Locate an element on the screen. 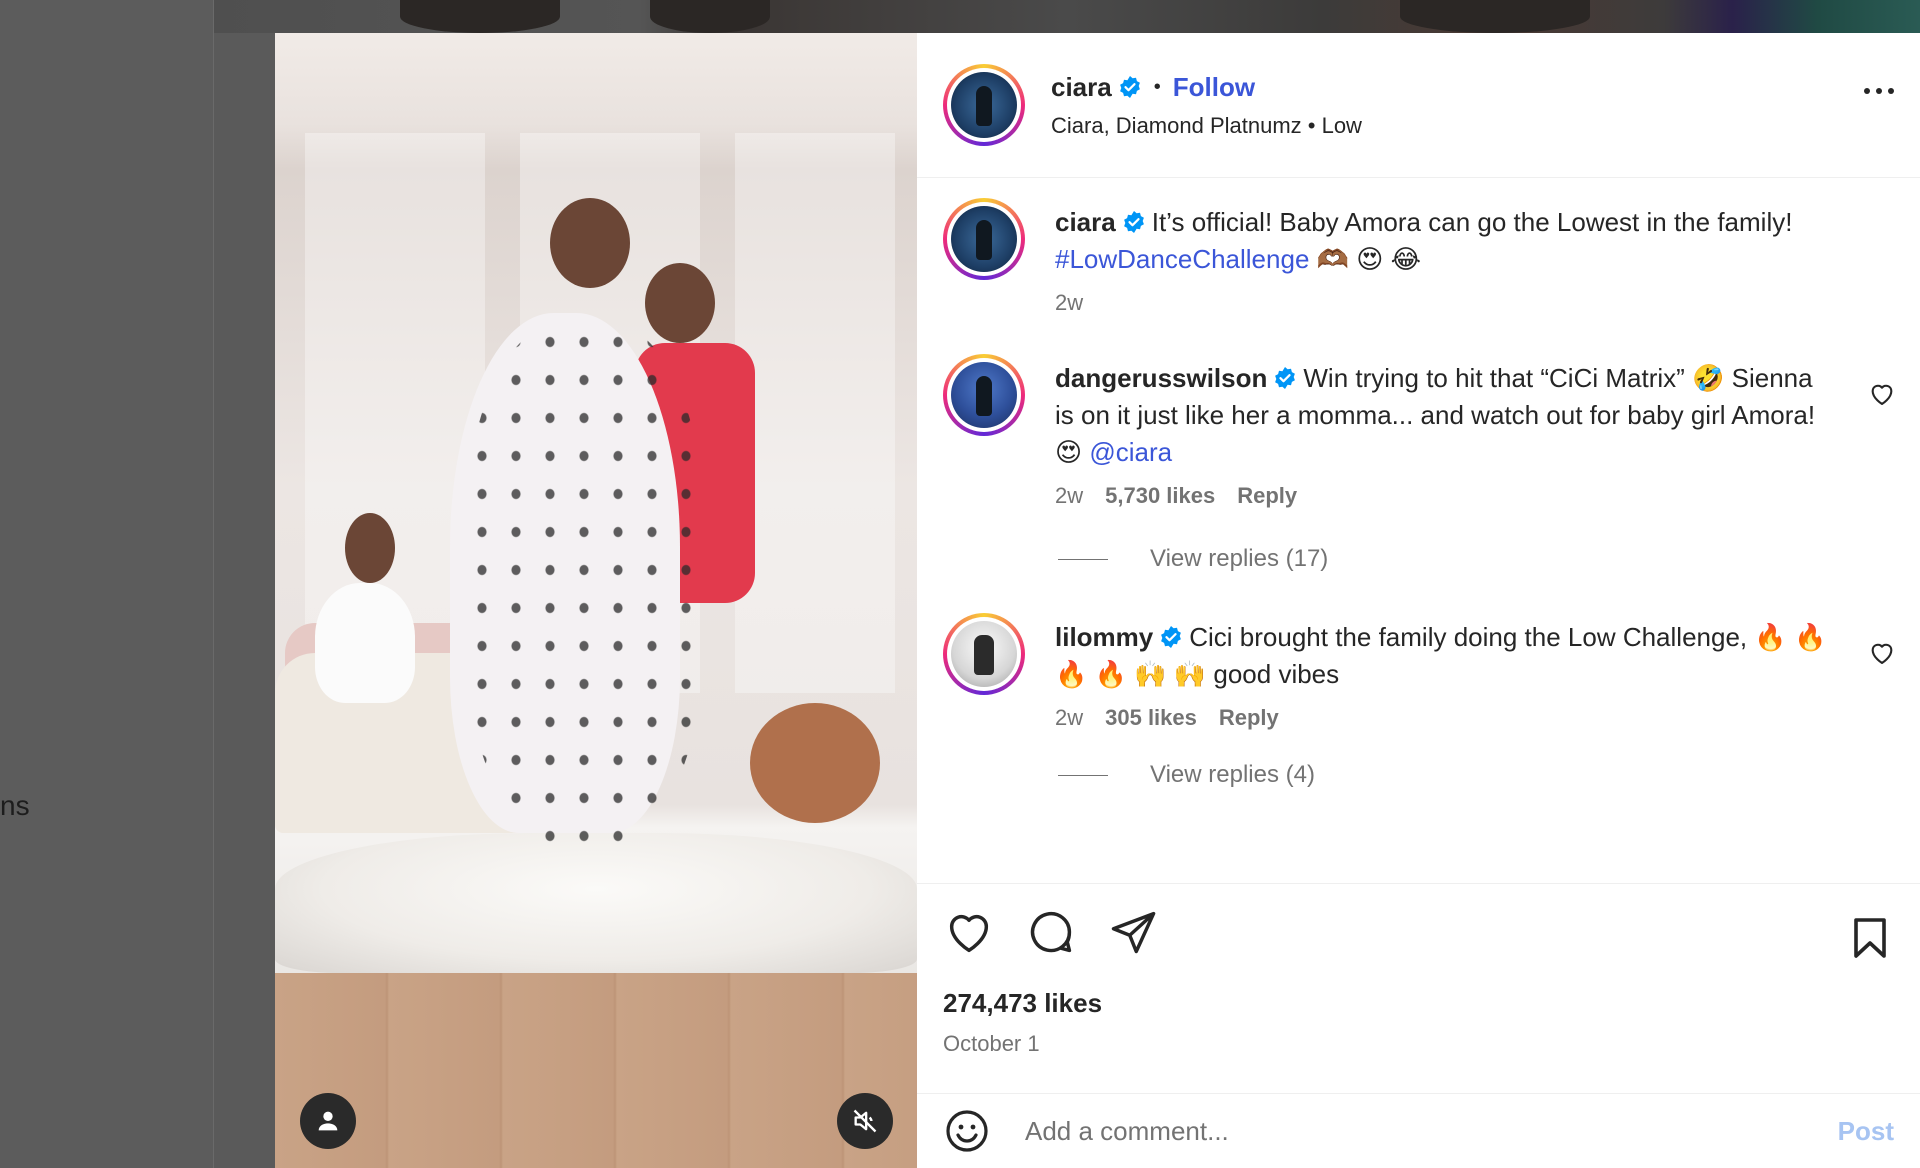  post-like-count: 274,473 likes is located at coordinates (1418, 1003).